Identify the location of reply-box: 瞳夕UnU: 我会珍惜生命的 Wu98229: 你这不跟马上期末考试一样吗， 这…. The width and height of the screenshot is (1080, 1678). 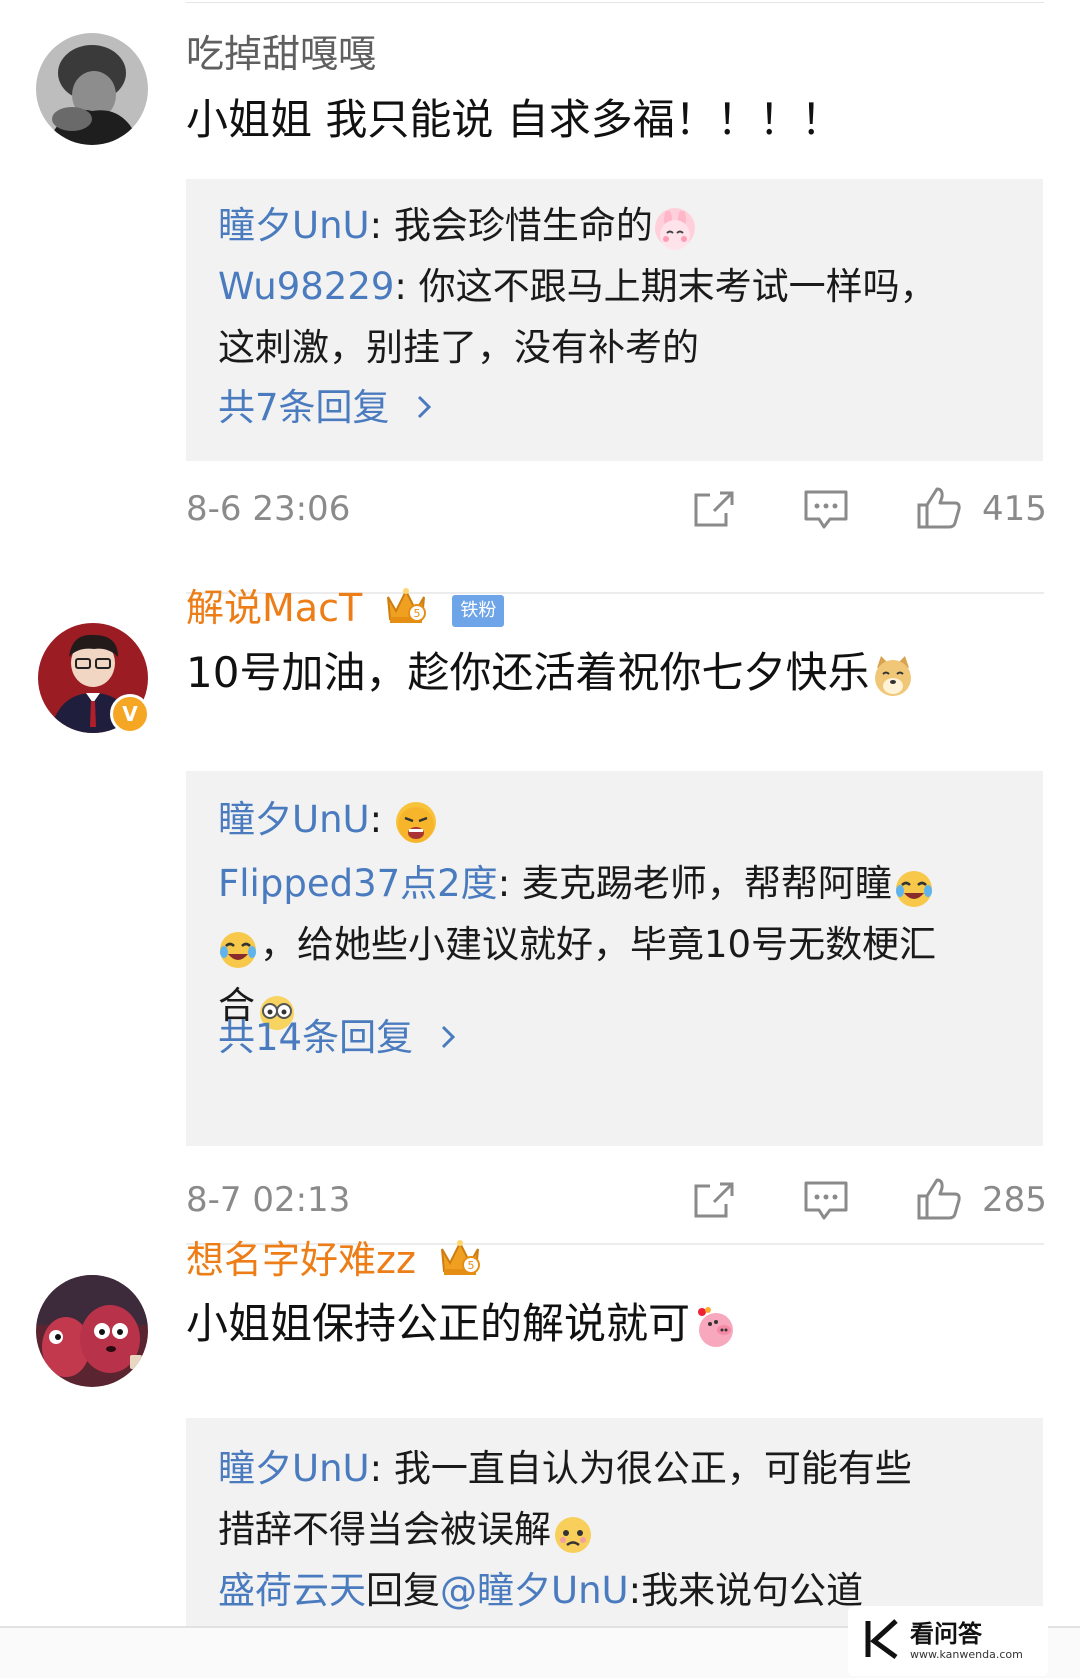
(614, 320).